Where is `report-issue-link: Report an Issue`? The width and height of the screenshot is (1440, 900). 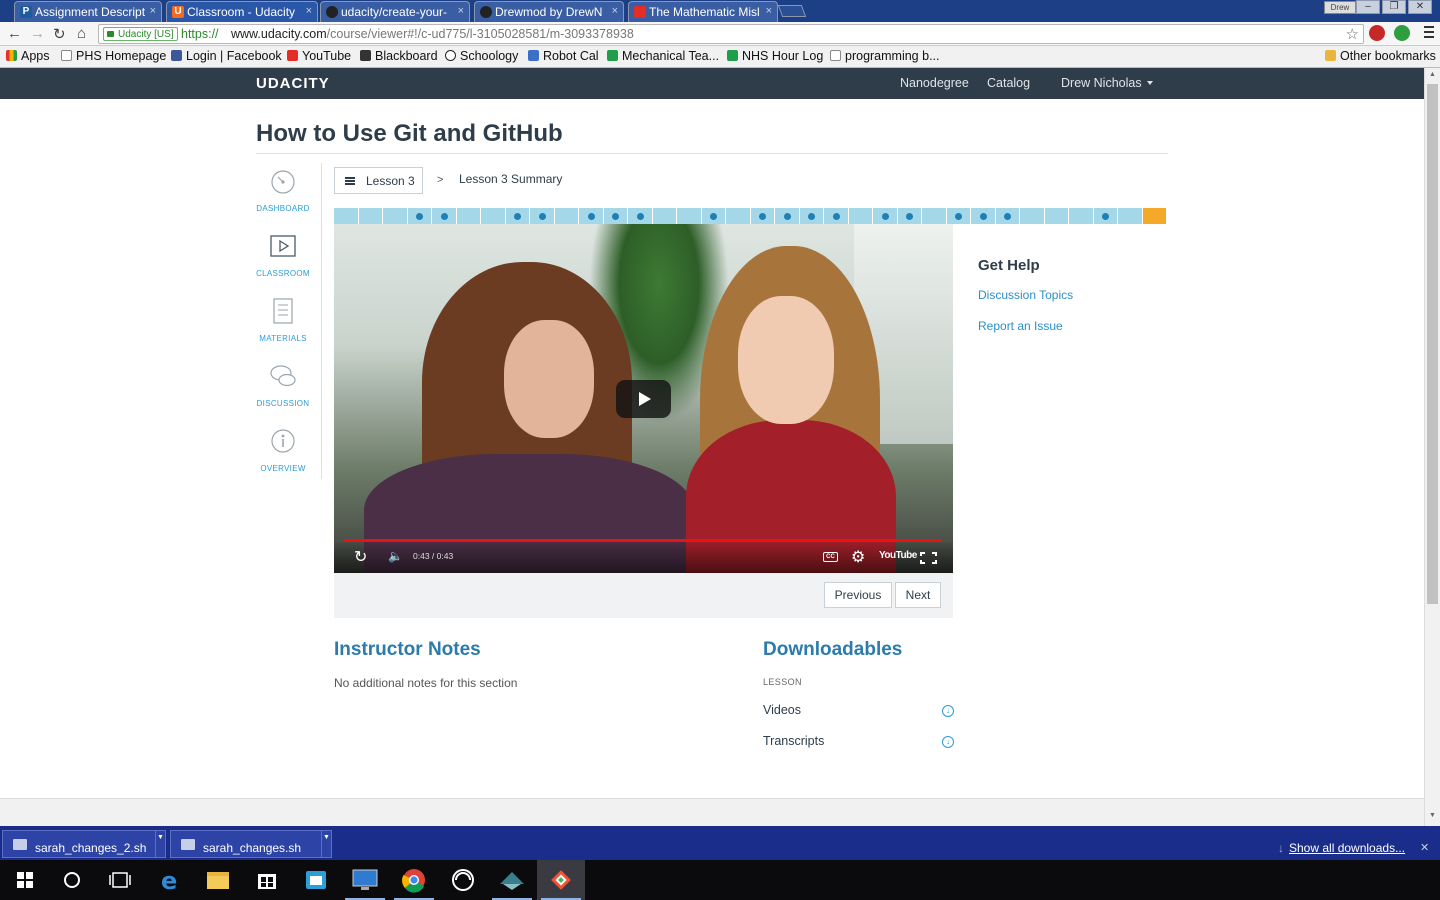 report-issue-link: Report an Issue is located at coordinates (1020, 326).